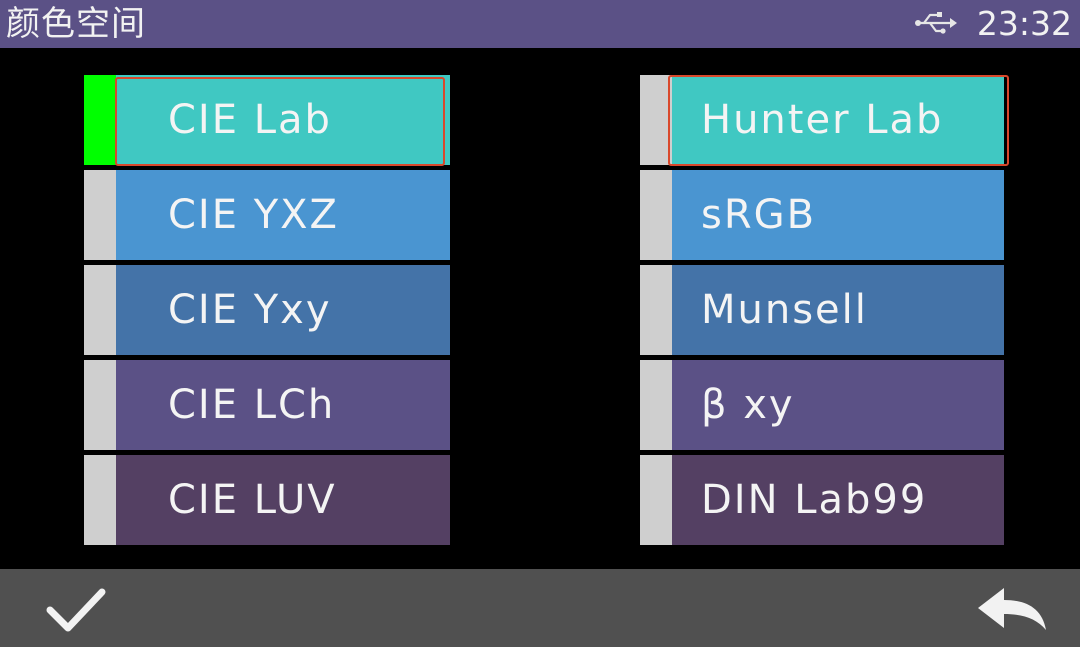 The image size is (1080, 647). What do you see at coordinates (936, 23) in the screenshot?
I see `usb-icon` at bounding box center [936, 23].